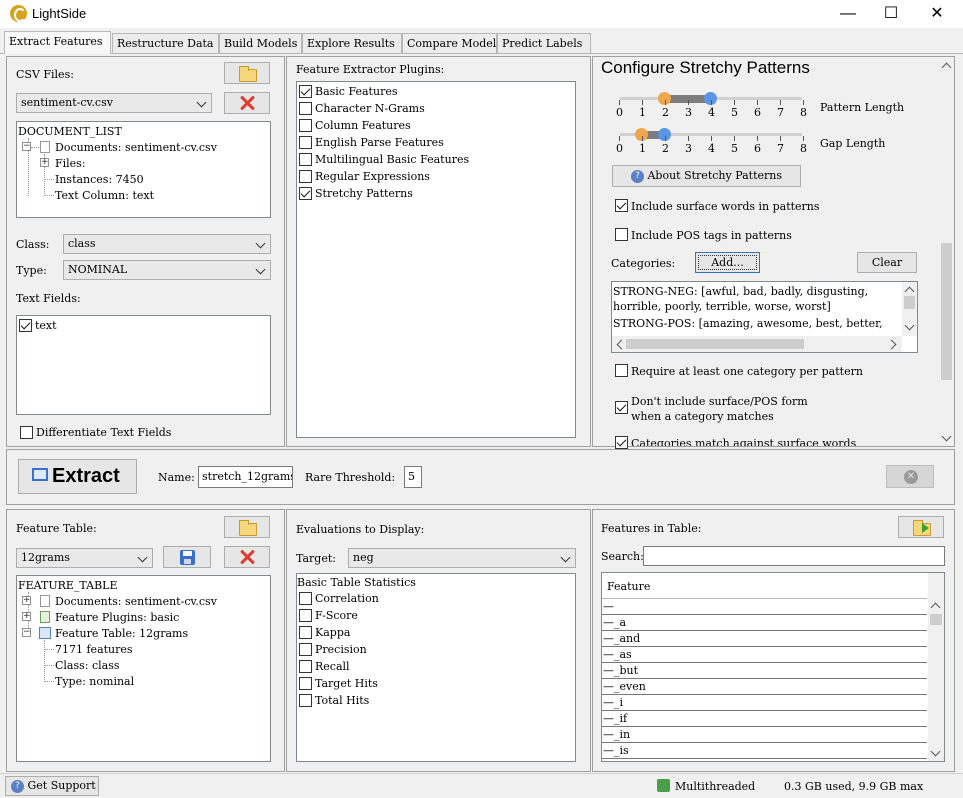  I want to click on tab-explore-results: Explore Results, so click(352, 43).